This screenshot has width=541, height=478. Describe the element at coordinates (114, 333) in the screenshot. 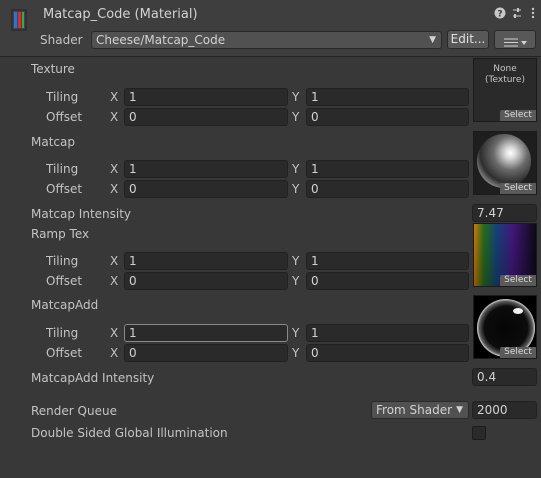

I see `matcap-add-tiling-x-label: X` at that location.